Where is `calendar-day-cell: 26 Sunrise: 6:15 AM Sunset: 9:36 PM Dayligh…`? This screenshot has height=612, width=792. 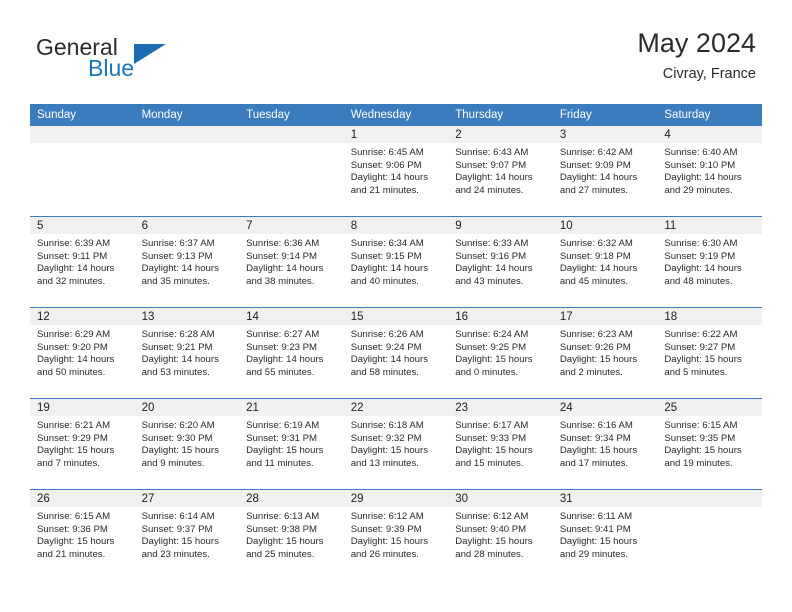
calendar-day-cell: 26 Sunrise: 6:15 AM Sunset: 9:36 PM Dayligh… is located at coordinates (82, 534).